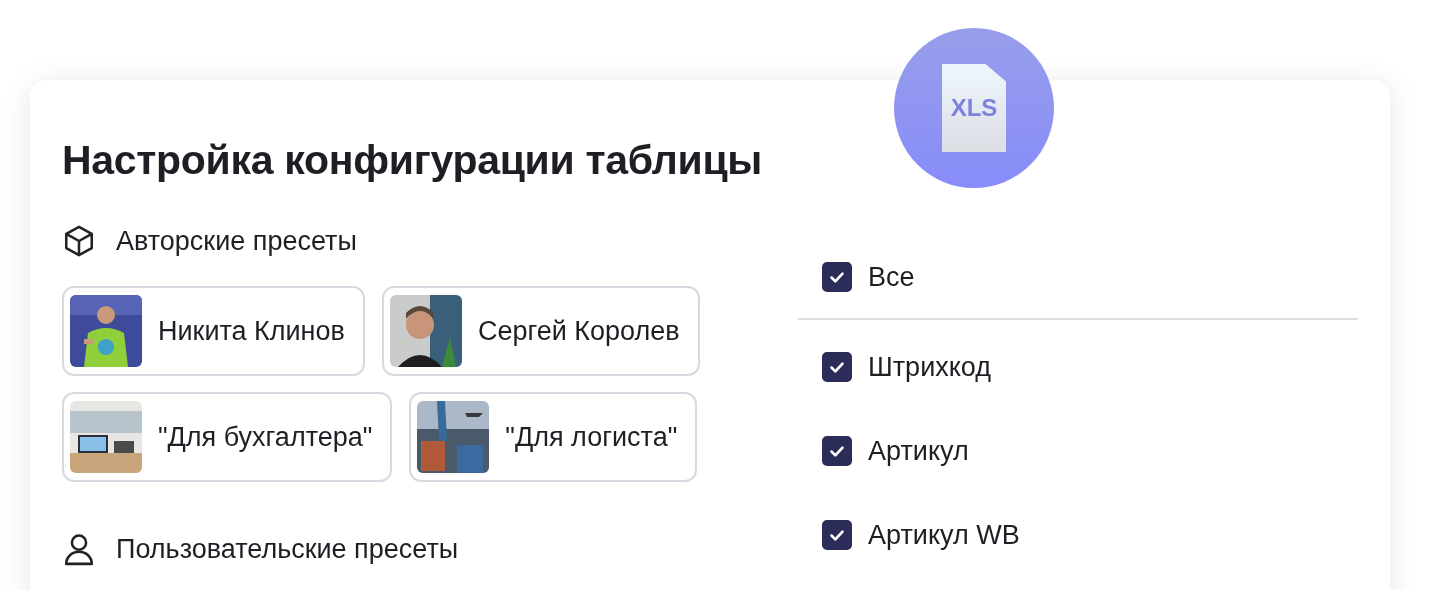 Image resolution: width=1434 pixels, height=590 pixels. What do you see at coordinates (540, 331) in the screenshot?
I see `preset-button: Сергей Королев` at bounding box center [540, 331].